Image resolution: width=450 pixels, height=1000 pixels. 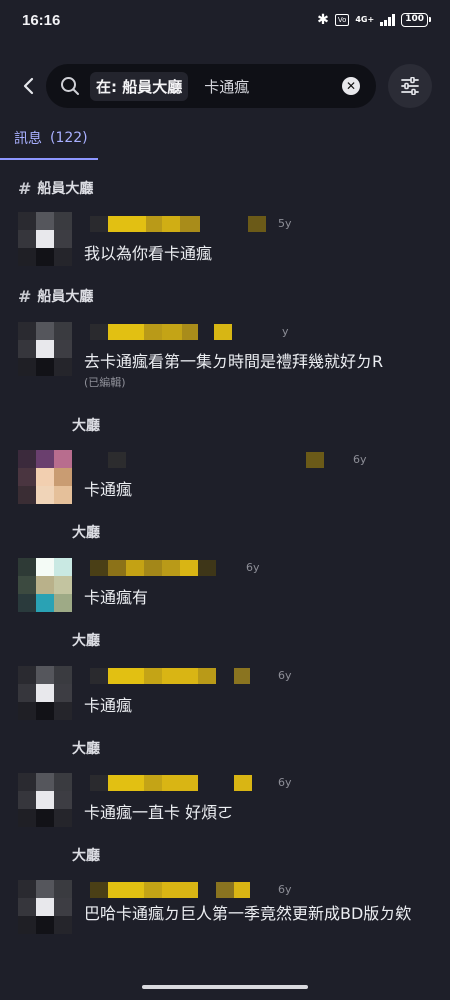 What do you see at coordinates (225, 20) in the screenshot?
I see `status-bar: 16:16 ✱ Vo 4G+ 100` at bounding box center [225, 20].